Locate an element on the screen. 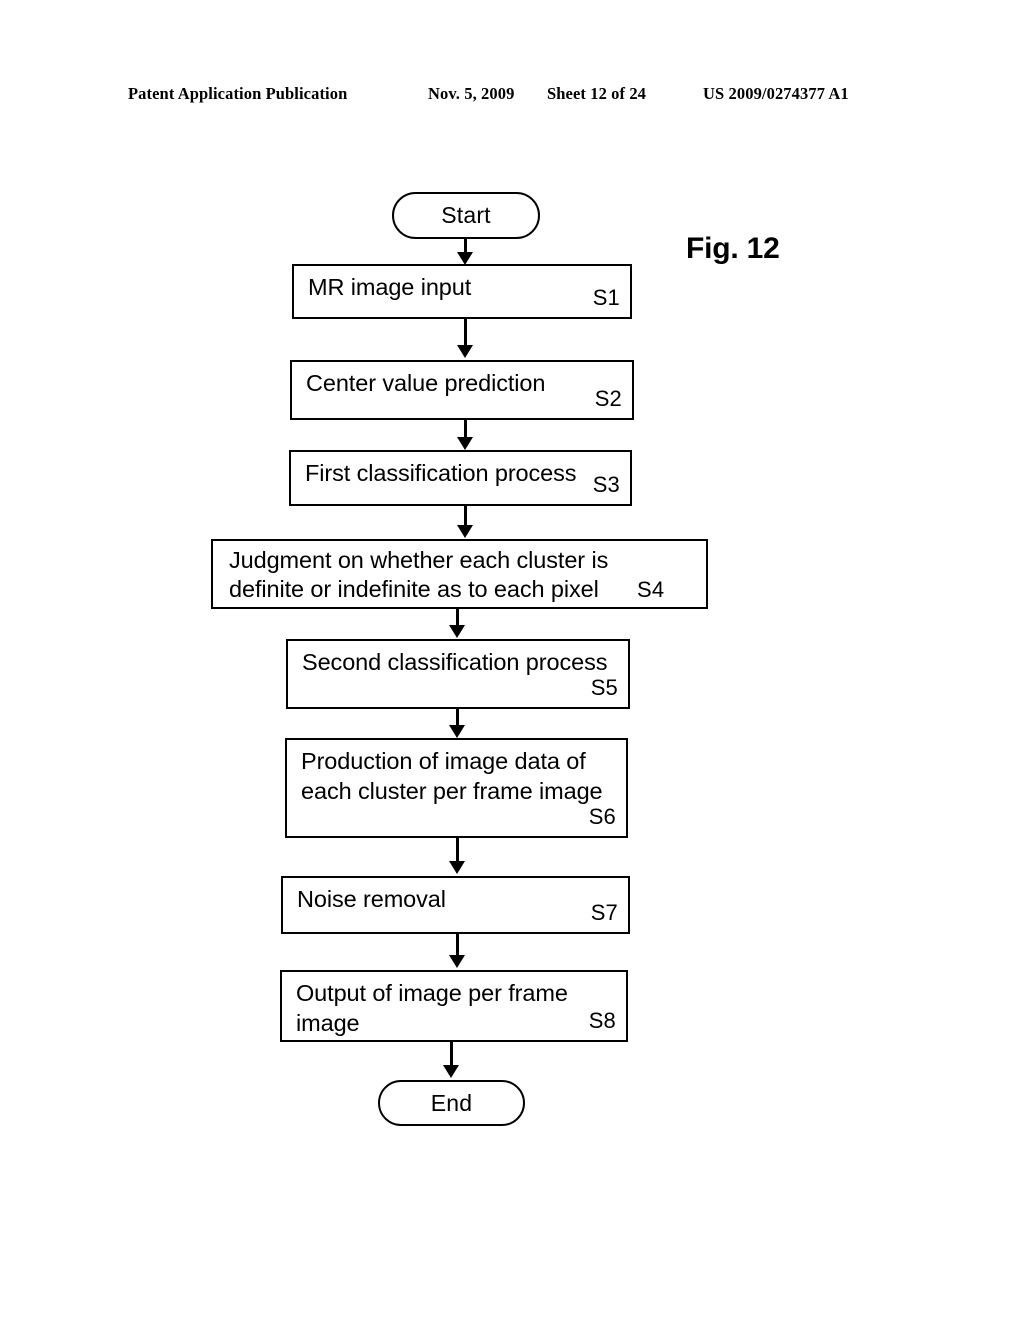 The image size is (1024, 1320). step-s1-code: S1 is located at coordinates (606, 297).